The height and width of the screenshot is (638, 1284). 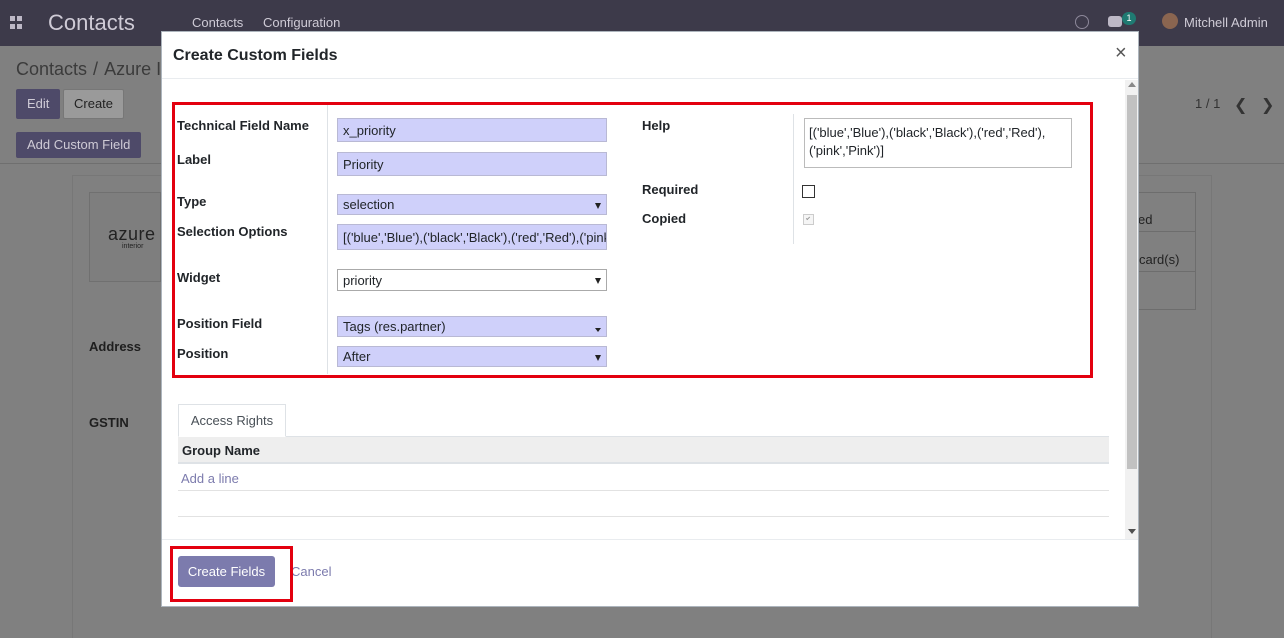 I want to click on user-name: Mitchell Admin, so click(x=1226, y=22).